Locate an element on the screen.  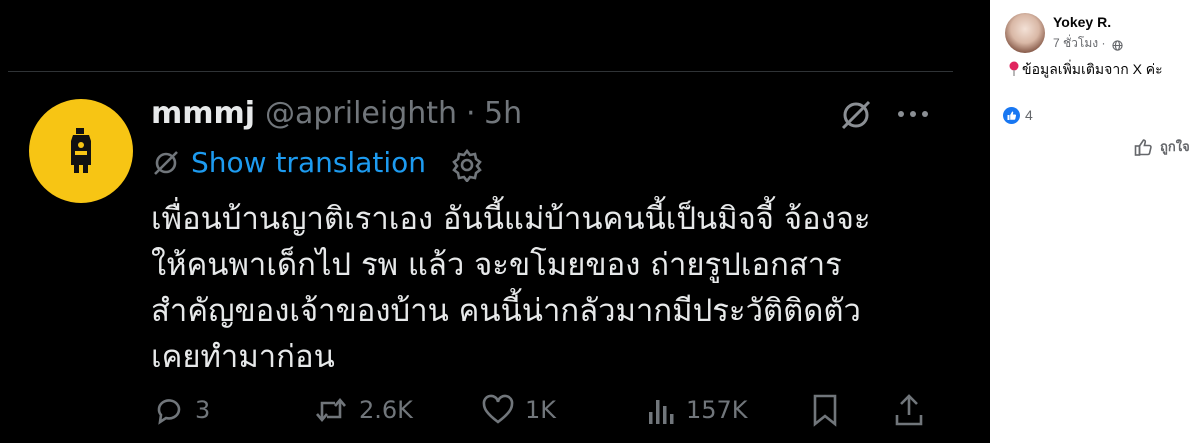
divider is located at coordinates (480, 71).